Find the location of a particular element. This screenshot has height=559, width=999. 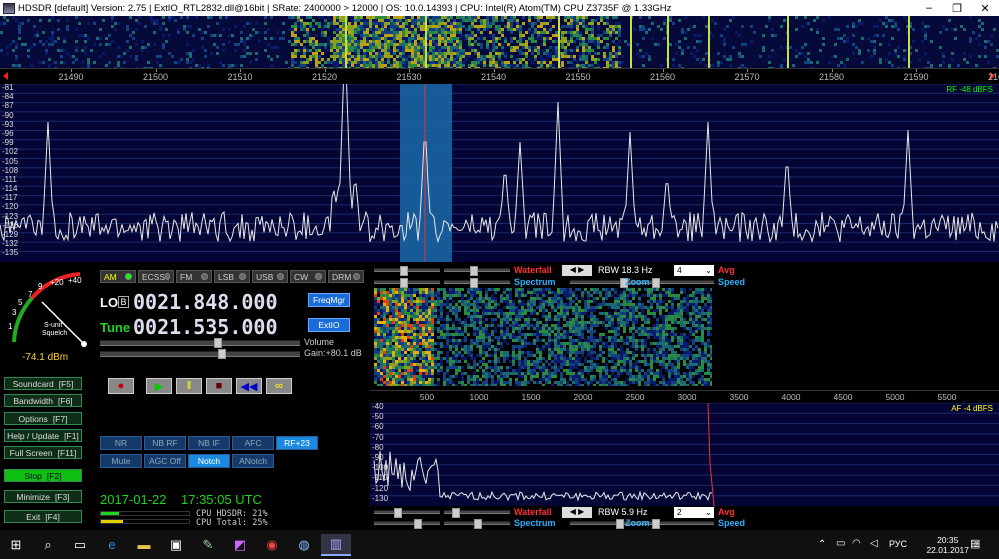

wf-slider-4-knob is located at coordinates (456, 513).